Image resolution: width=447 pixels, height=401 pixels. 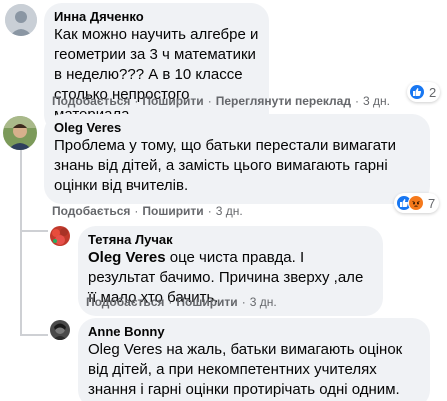 I want to click on comment-author: Инна Дяченко, so click(x=156, y=17).